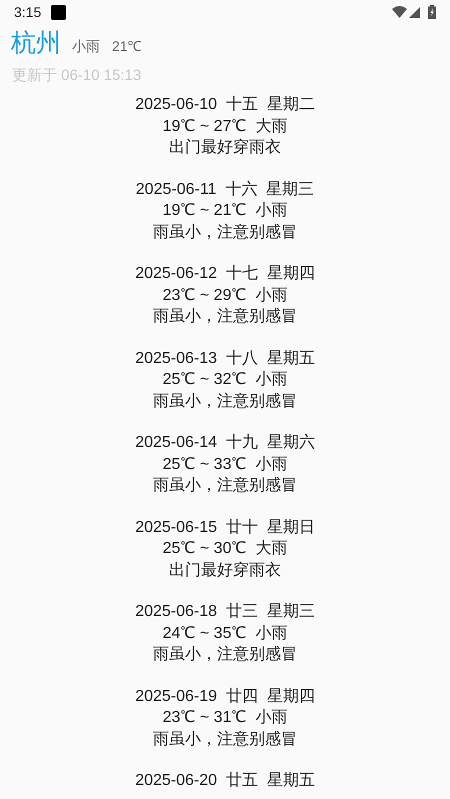 The height and width of the screenshot is (799, 450). What do you see at coordinates (225, 296) in the screenshot?
I see `forecast-temperature: 23℃ ~ 29℃ 小雨` at bounding box center [225, 296].